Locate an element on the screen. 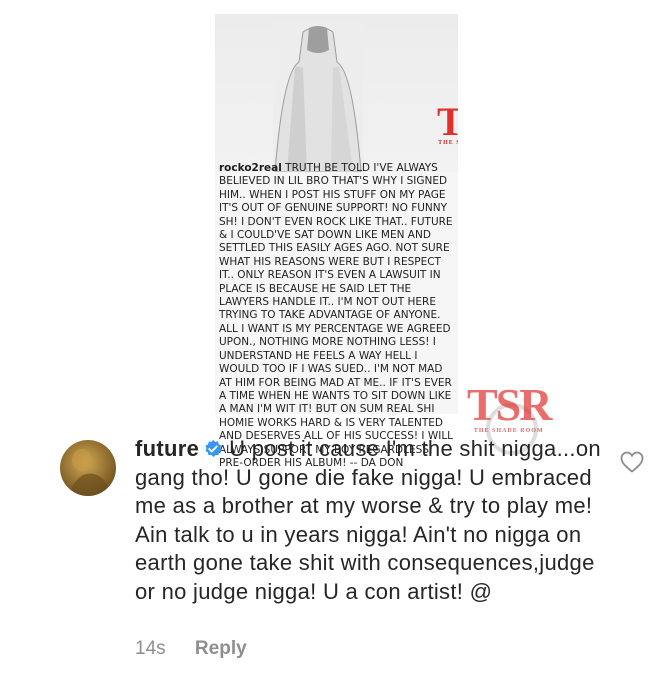 The width and height of the screenshot is (661, 680). comment-meta: 14s Reply is located at coordinates (191, 649).